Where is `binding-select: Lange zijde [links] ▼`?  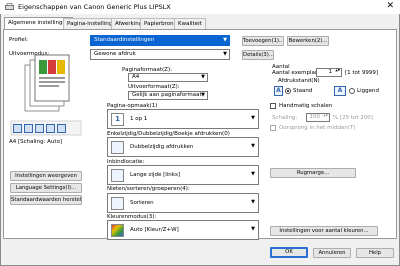 binding-select: Lange zijde [links] ▼ is located at coordinates (183, 175).